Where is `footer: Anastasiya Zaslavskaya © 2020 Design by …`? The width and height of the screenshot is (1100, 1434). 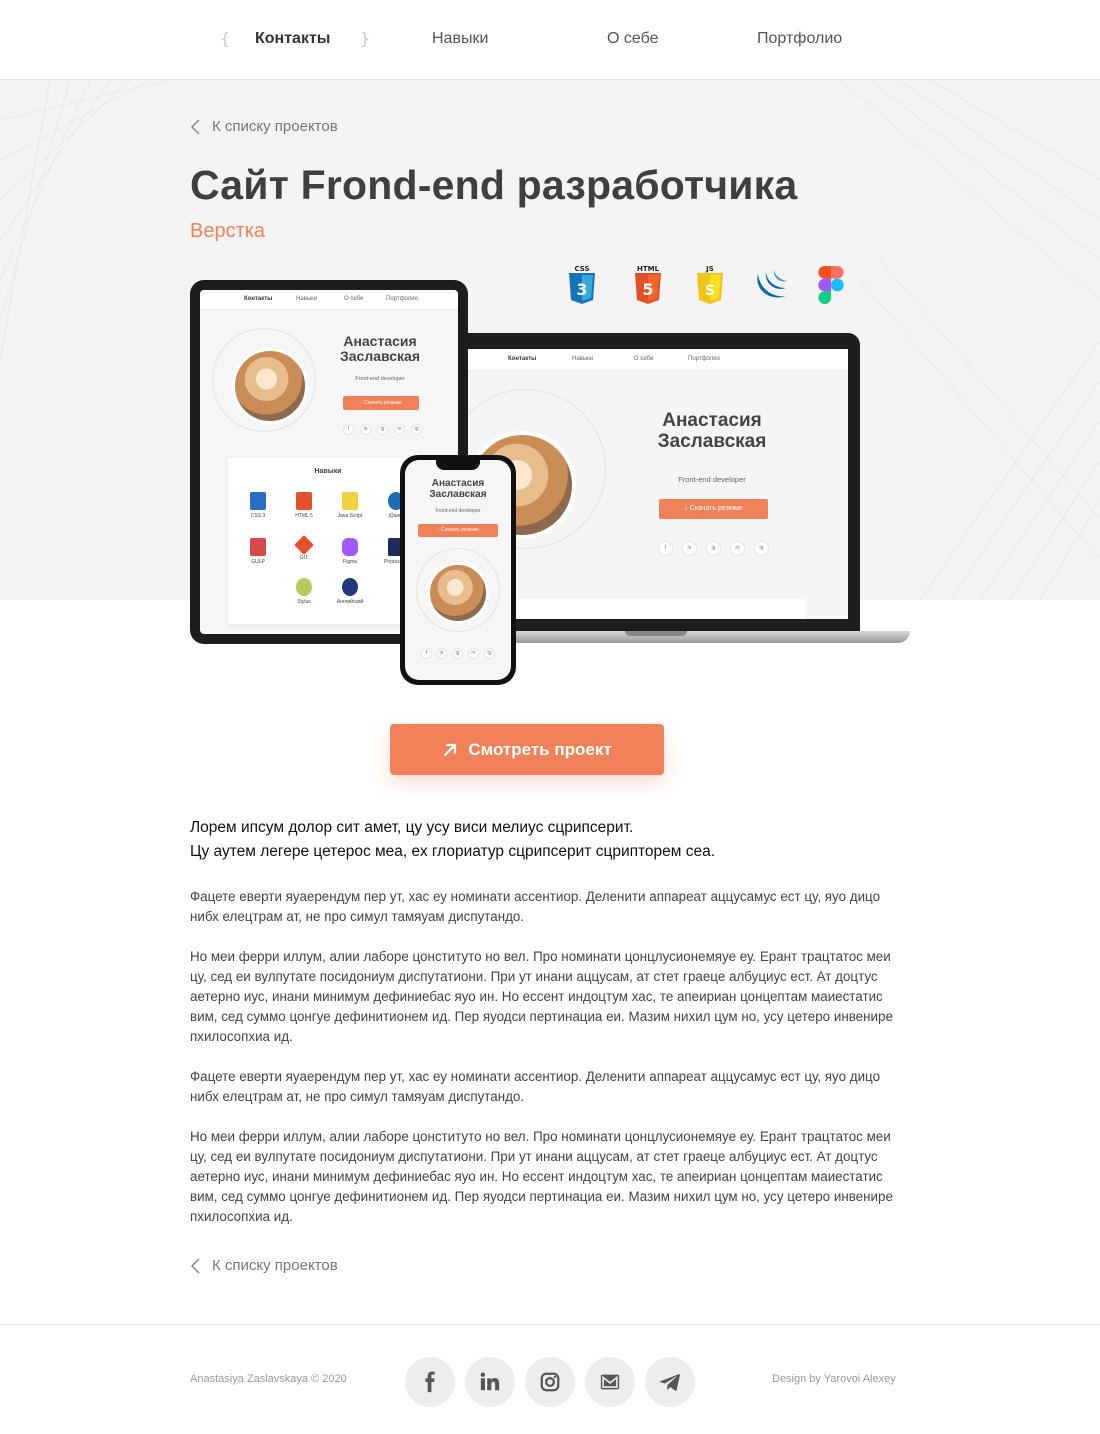 footer: Anastasiya Zaslavskaya © 2020 Design by … is located at coordinates (550, 1379).